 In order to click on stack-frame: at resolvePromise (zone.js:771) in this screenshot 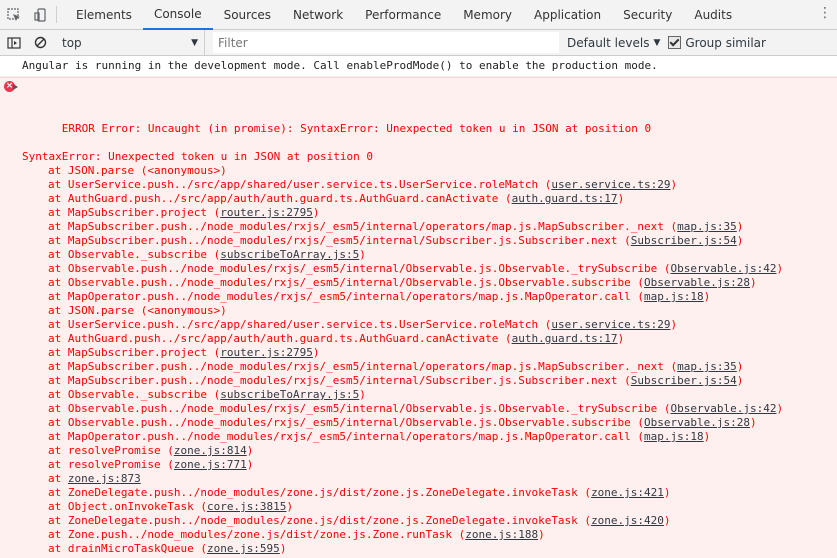, I will do `click(418, 465)`.